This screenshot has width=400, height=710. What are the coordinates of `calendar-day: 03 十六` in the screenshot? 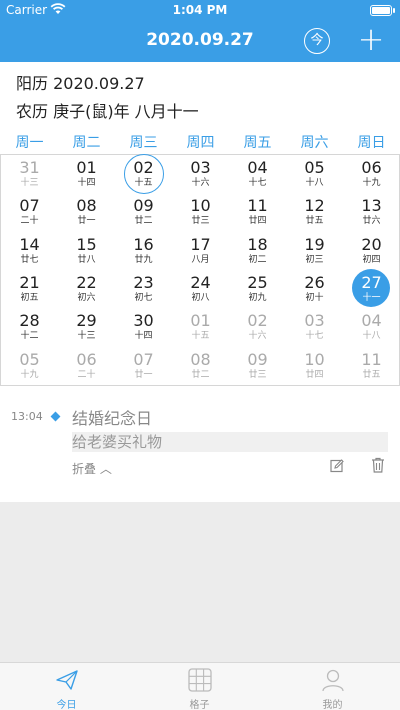 It's located at (200, 174).